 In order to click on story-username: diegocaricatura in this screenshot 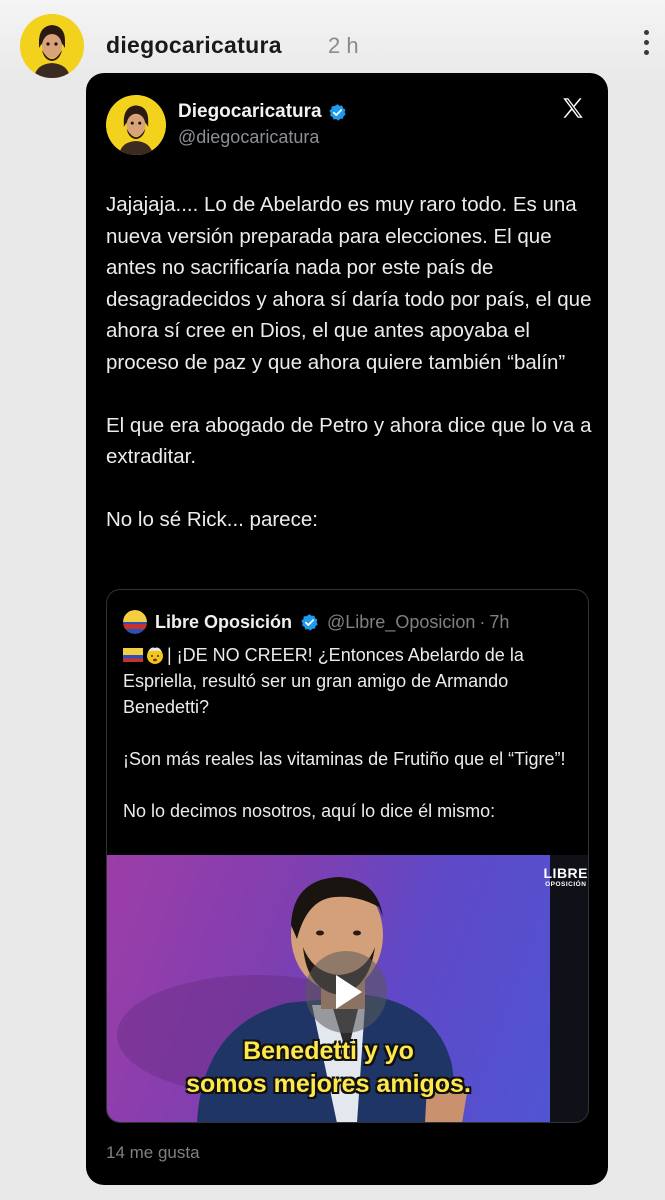, I will do `click(194, 45)`.